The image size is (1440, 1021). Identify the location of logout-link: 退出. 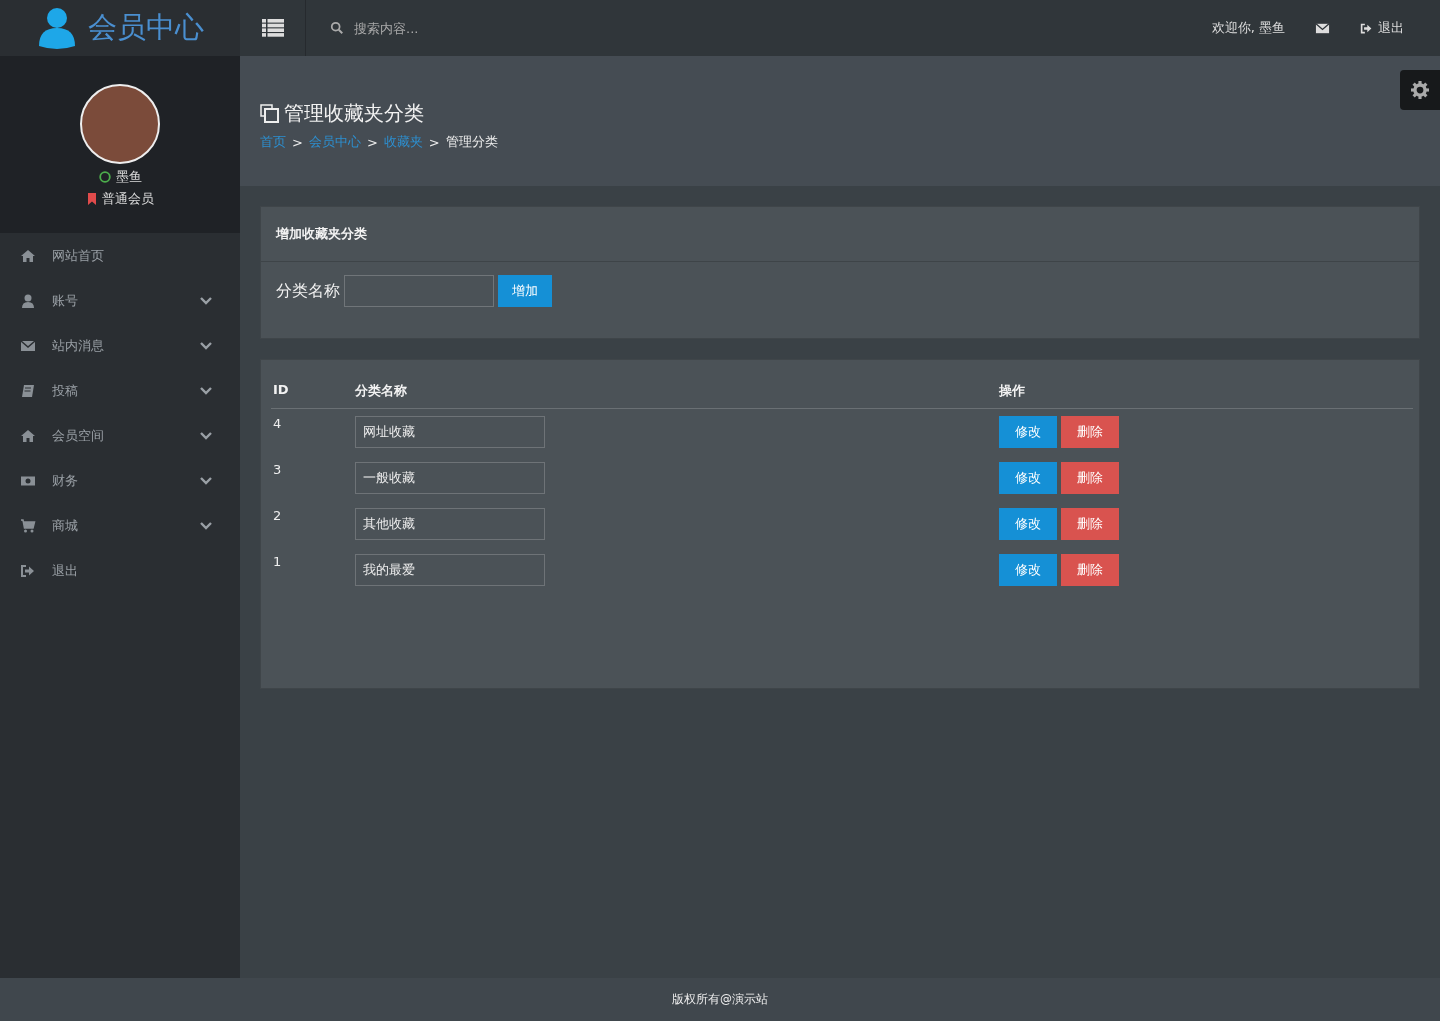
(1382, 28).